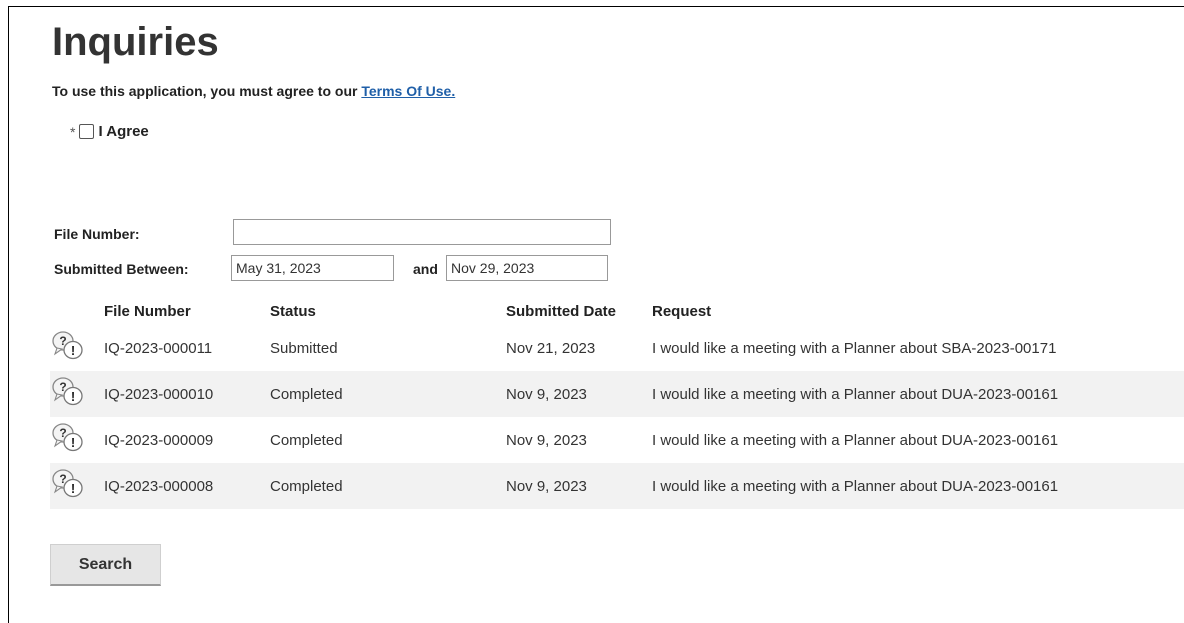 The height and width of the screenshot is (623, 1184). What do you see at coordinates (304, 348) in the screenshot?
I see `row-status: Submitted` at bounding box center [304, 348].